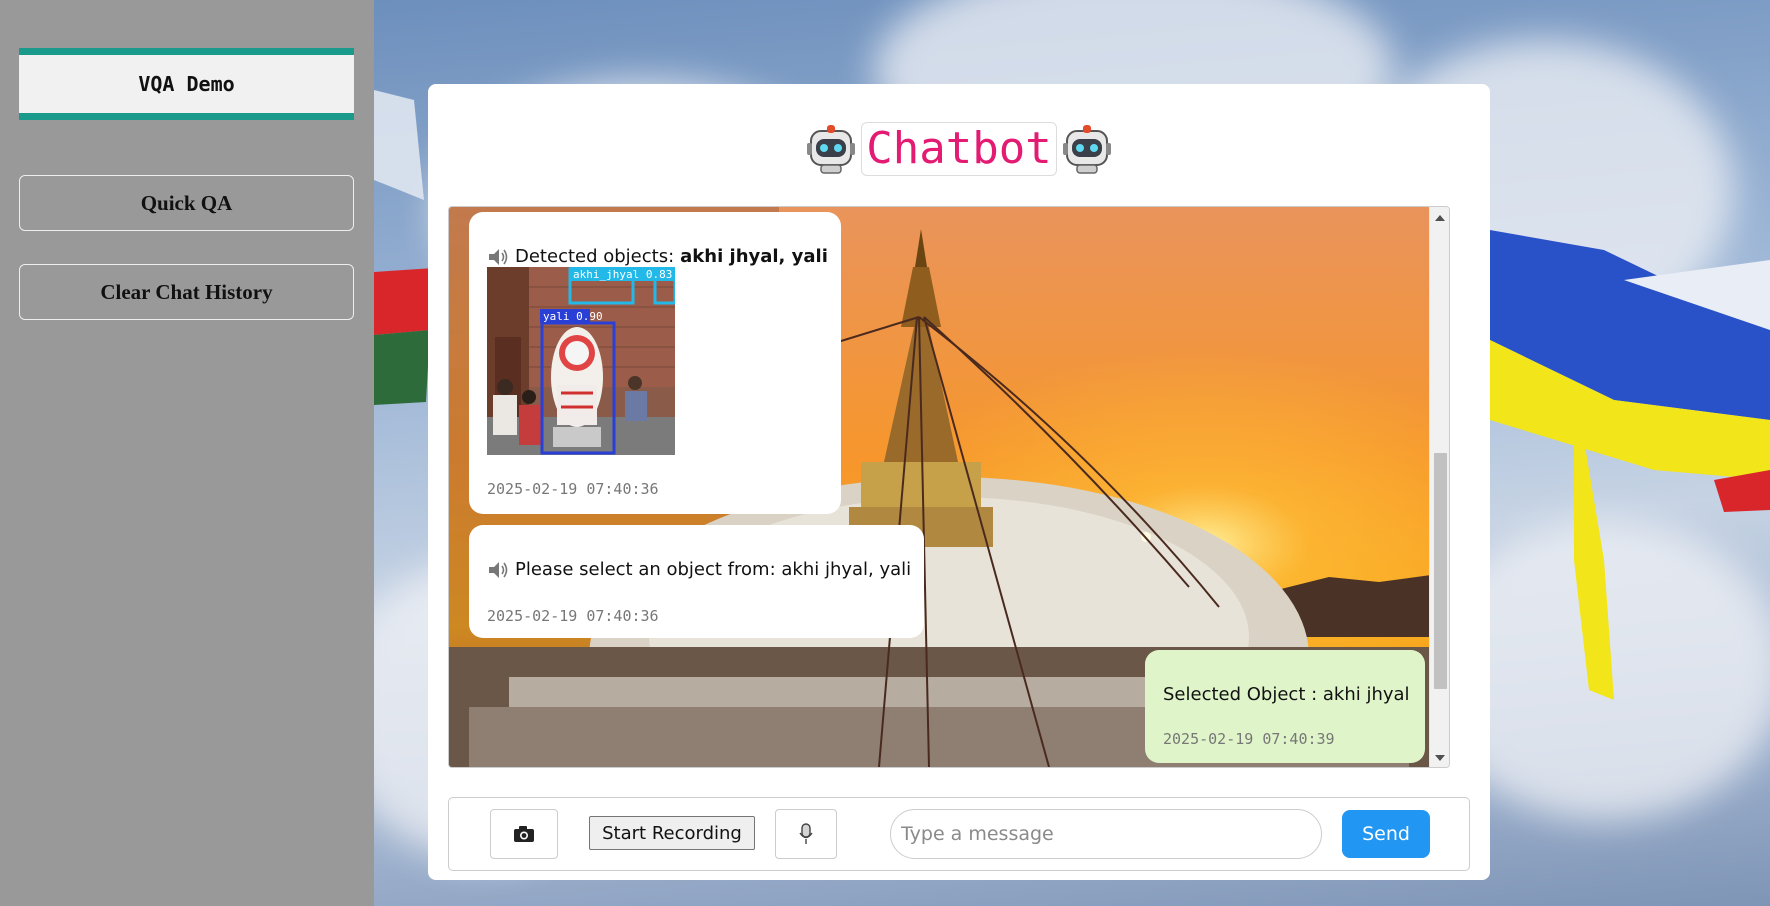 The height and width of the screenshot is (906, 1770). Describe the element at coordinates (1440, 218) in the screenshot. I see `scroll-up-arrow` at that location.